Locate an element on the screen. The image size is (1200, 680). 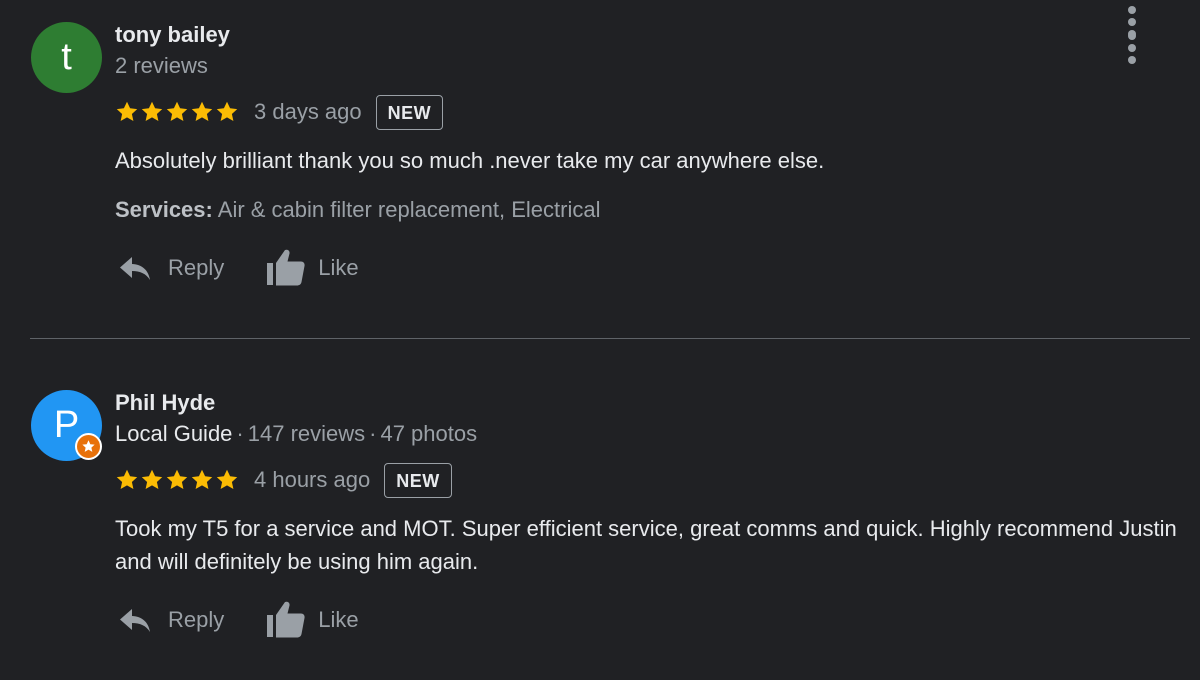
more-options-button is located at coordinates (1132, 22).